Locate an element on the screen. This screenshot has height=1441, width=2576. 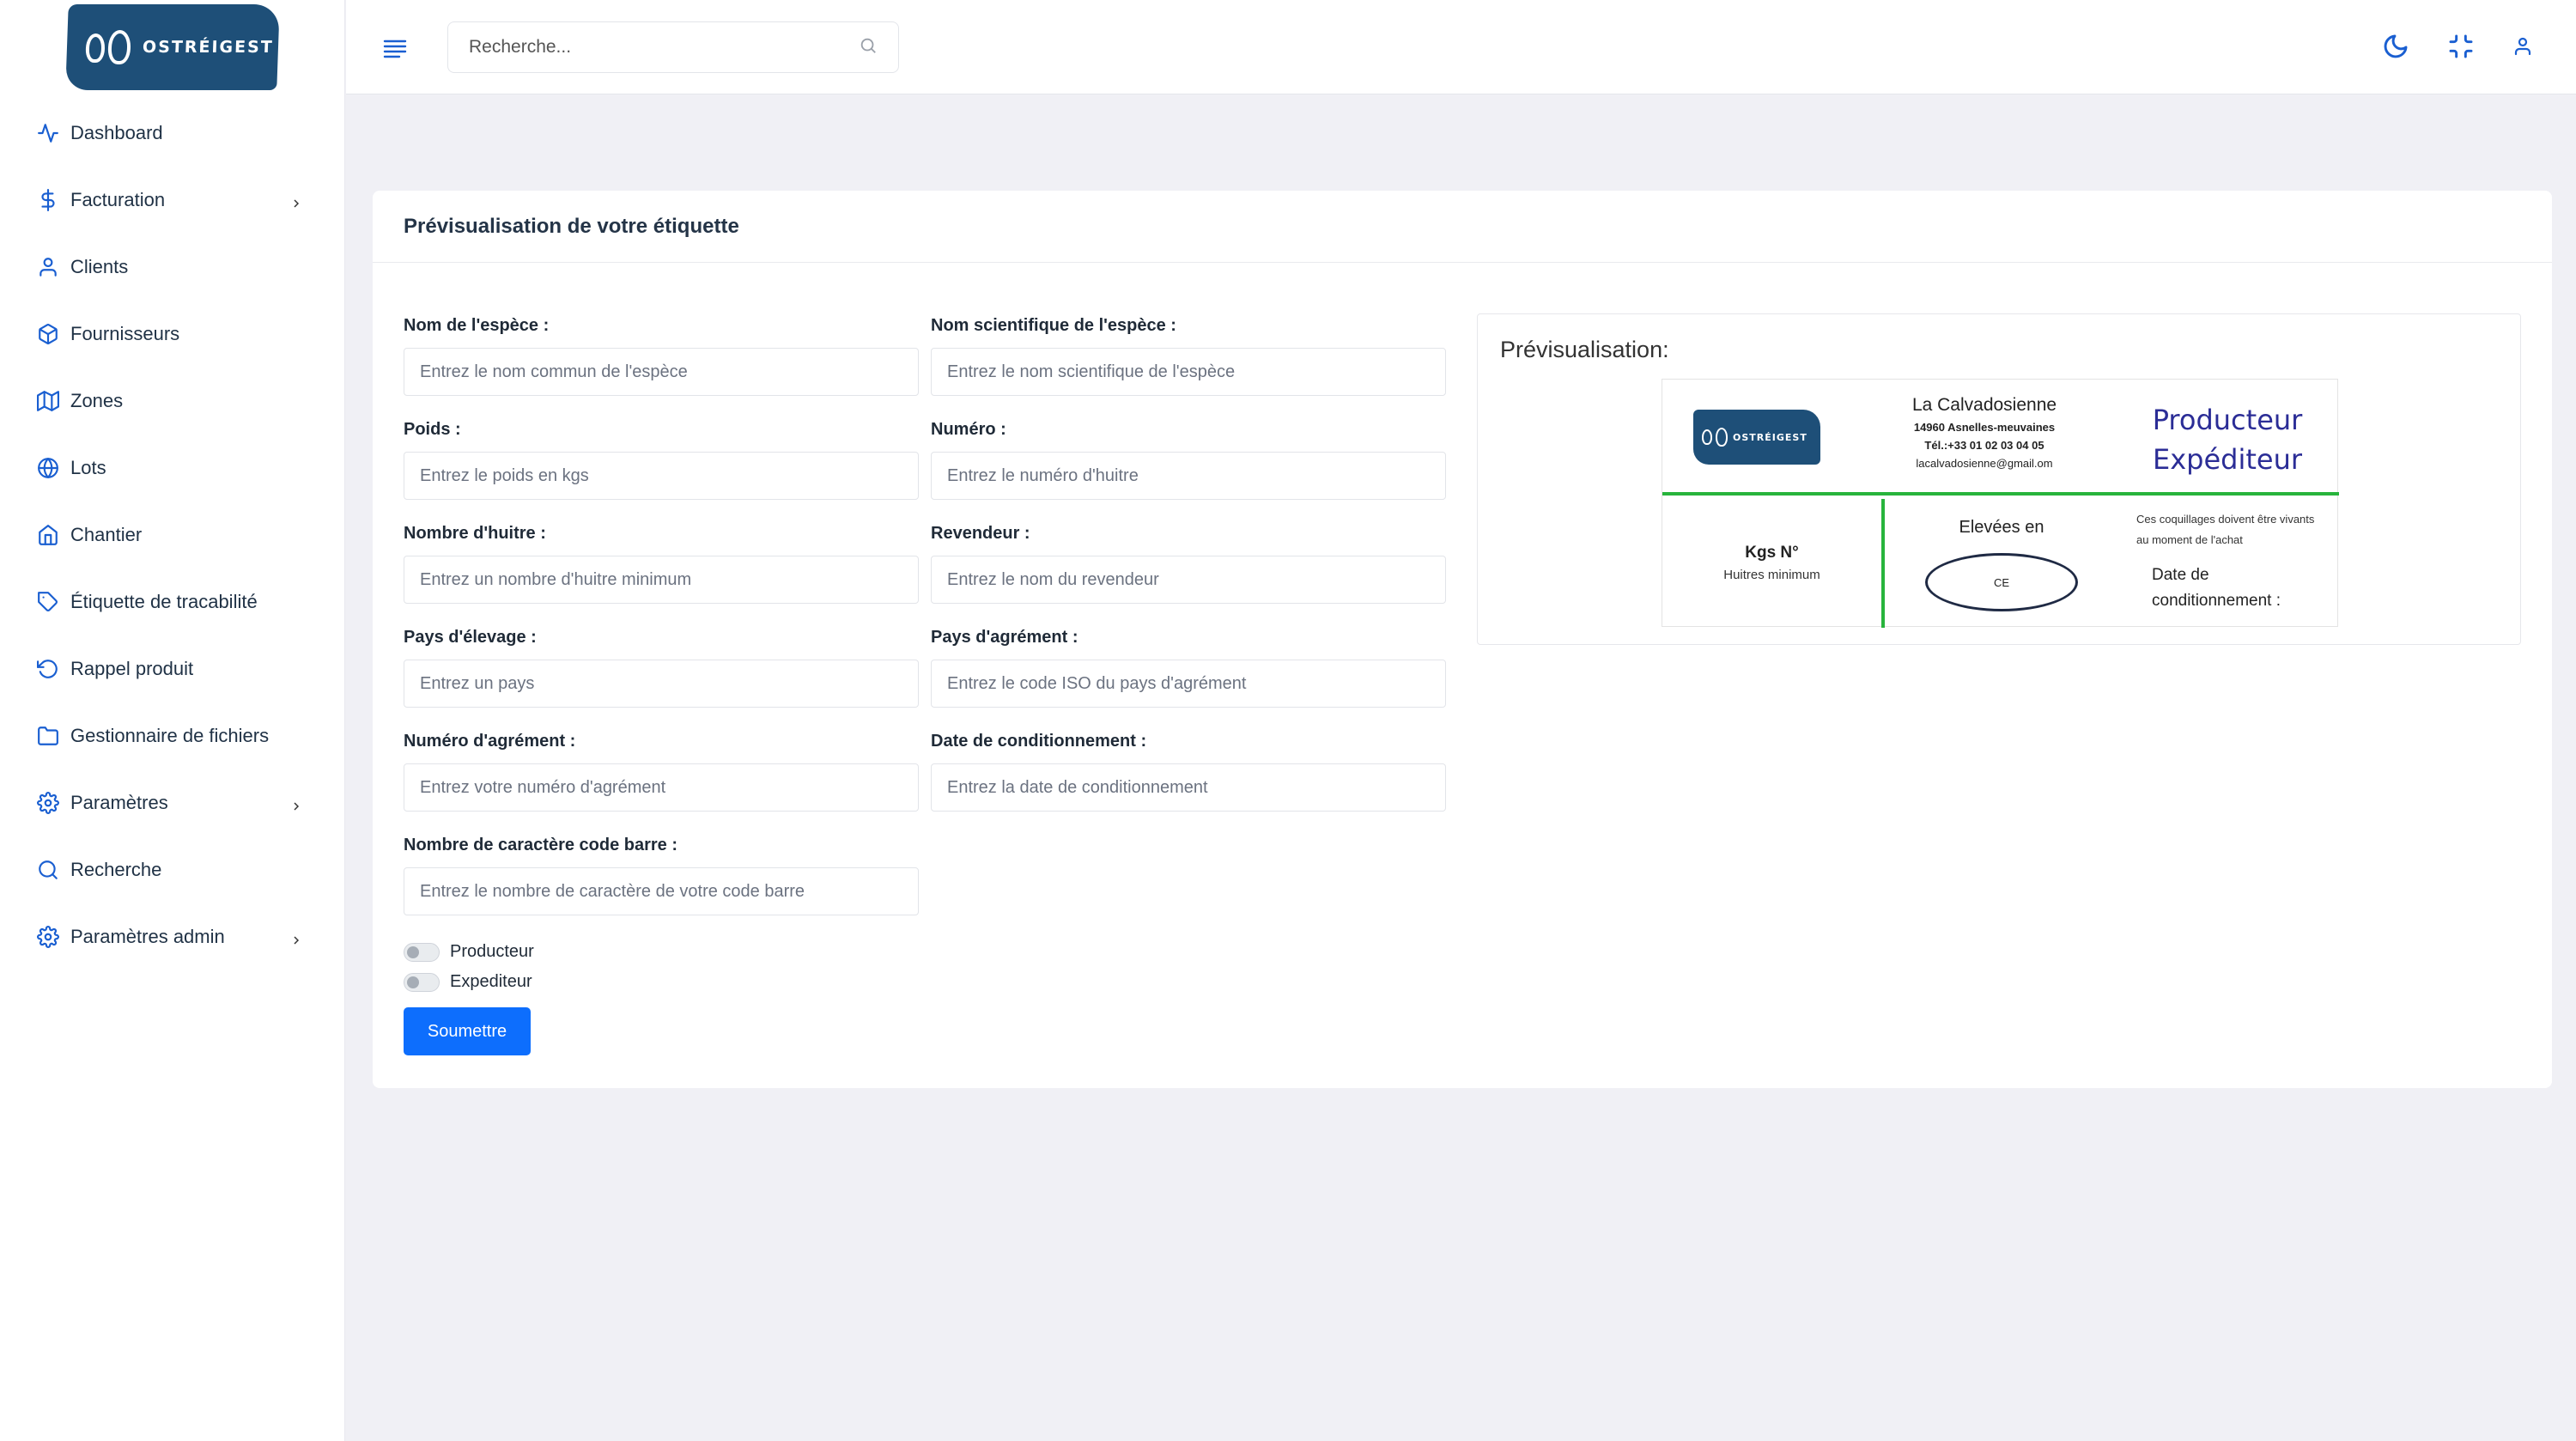
expediteur-toggle is located at coordinates (422, 982).